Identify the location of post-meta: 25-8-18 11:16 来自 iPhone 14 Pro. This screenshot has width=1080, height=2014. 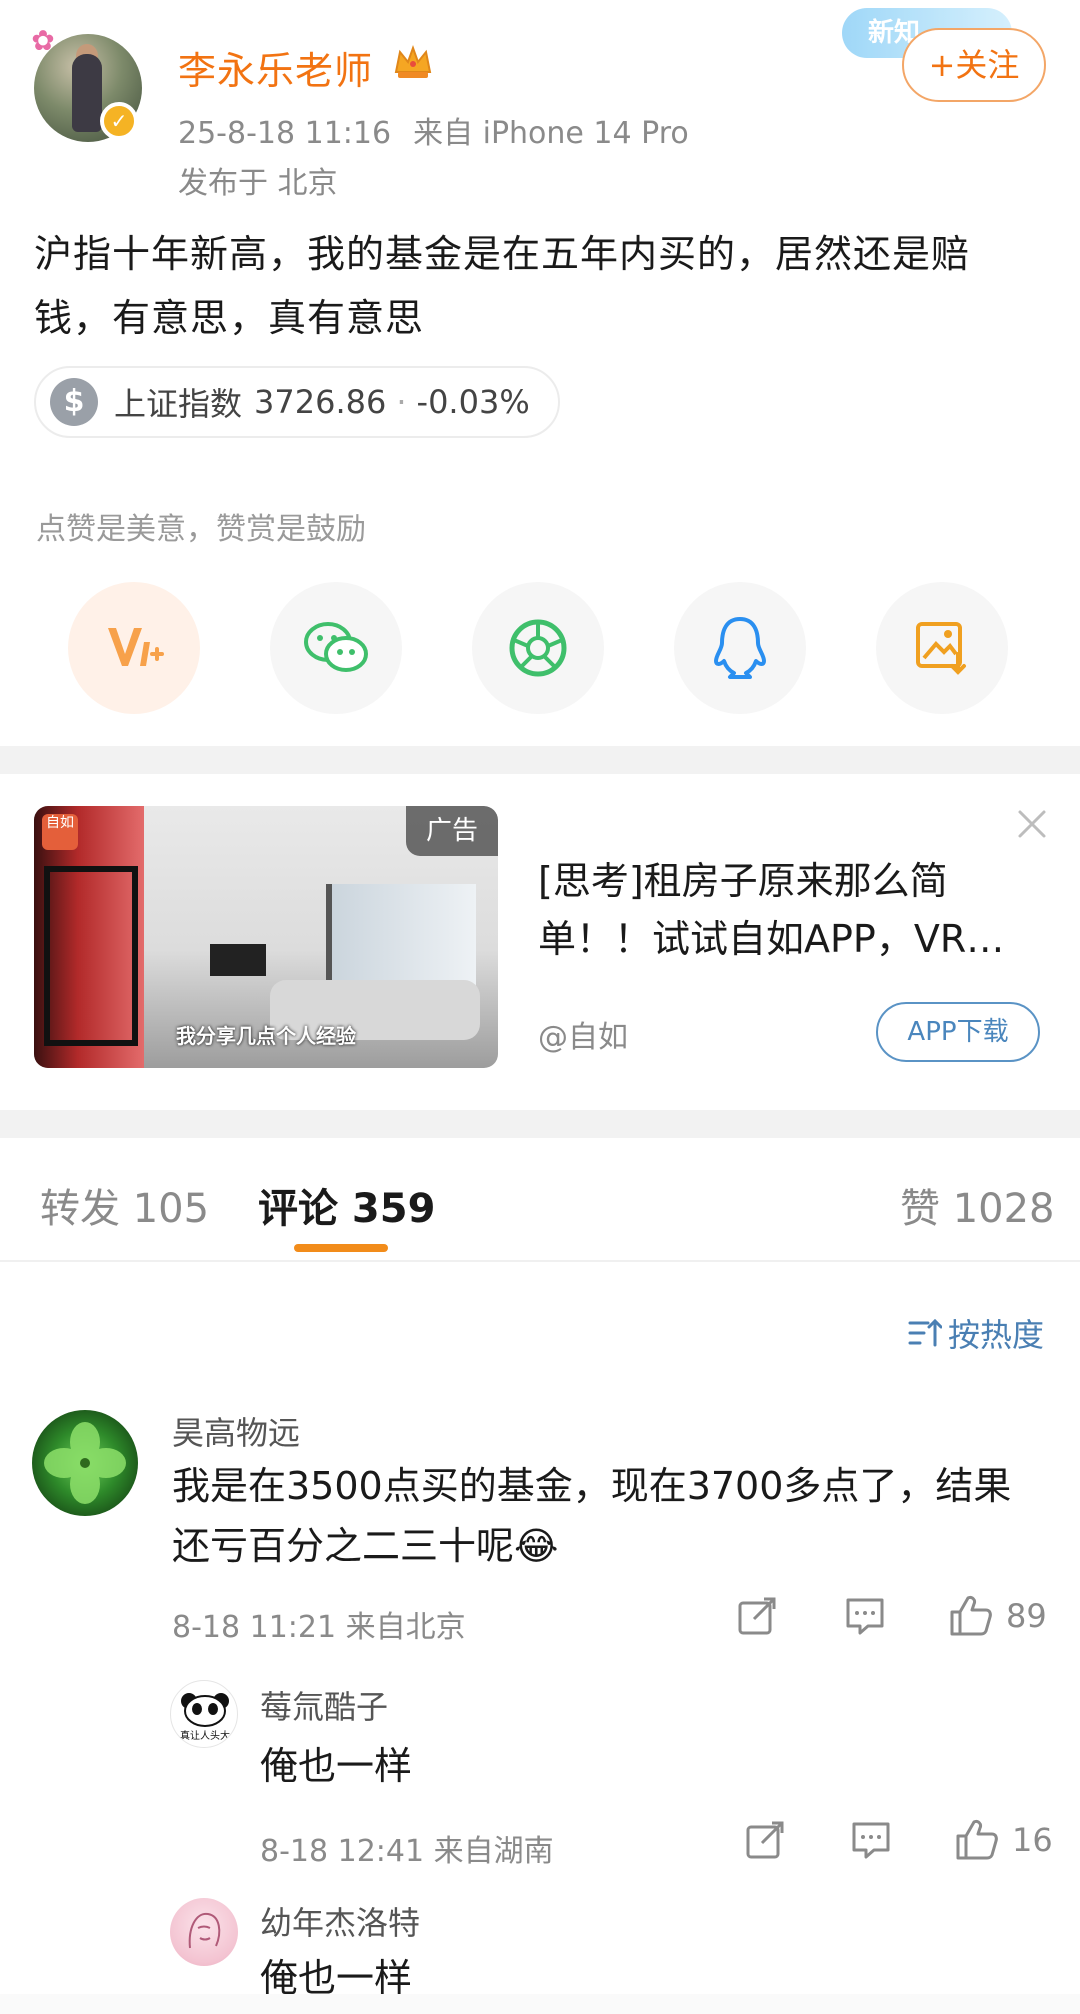
(444, 130).